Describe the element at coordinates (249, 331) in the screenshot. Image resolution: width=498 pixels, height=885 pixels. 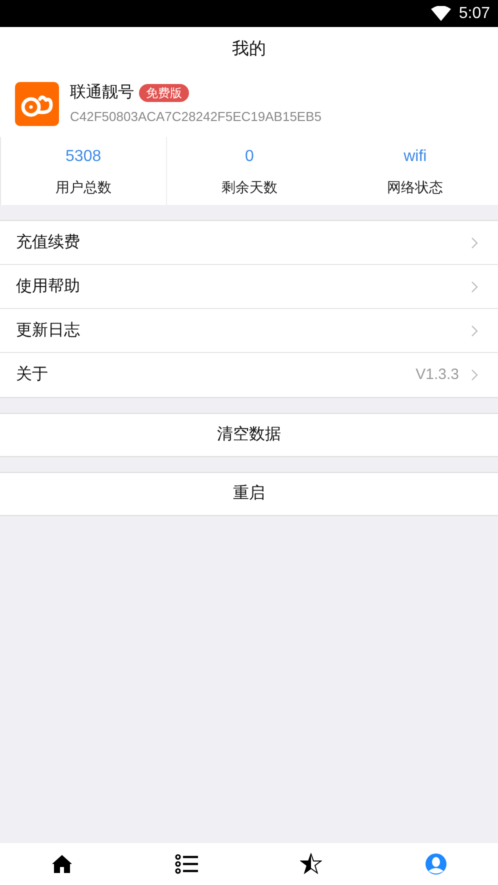
I see `menu-item: 更新日志` at that location.